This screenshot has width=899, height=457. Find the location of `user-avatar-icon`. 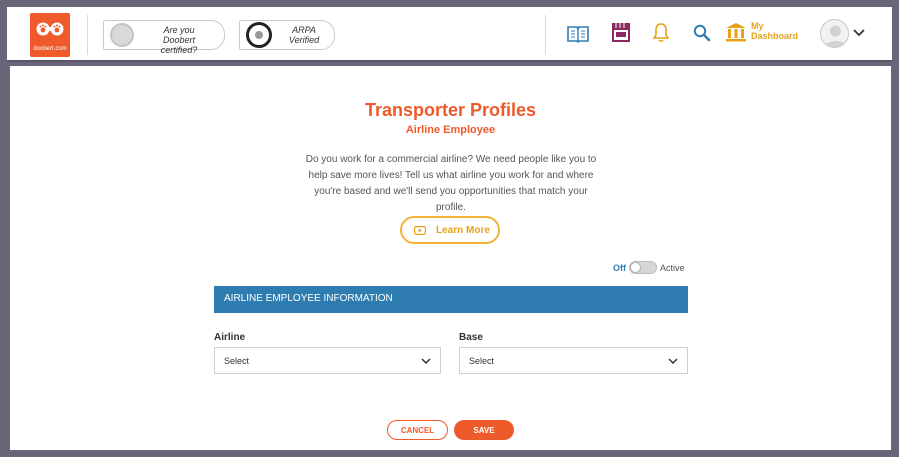

user-avatar-icon is located at coordinates (834, 33).